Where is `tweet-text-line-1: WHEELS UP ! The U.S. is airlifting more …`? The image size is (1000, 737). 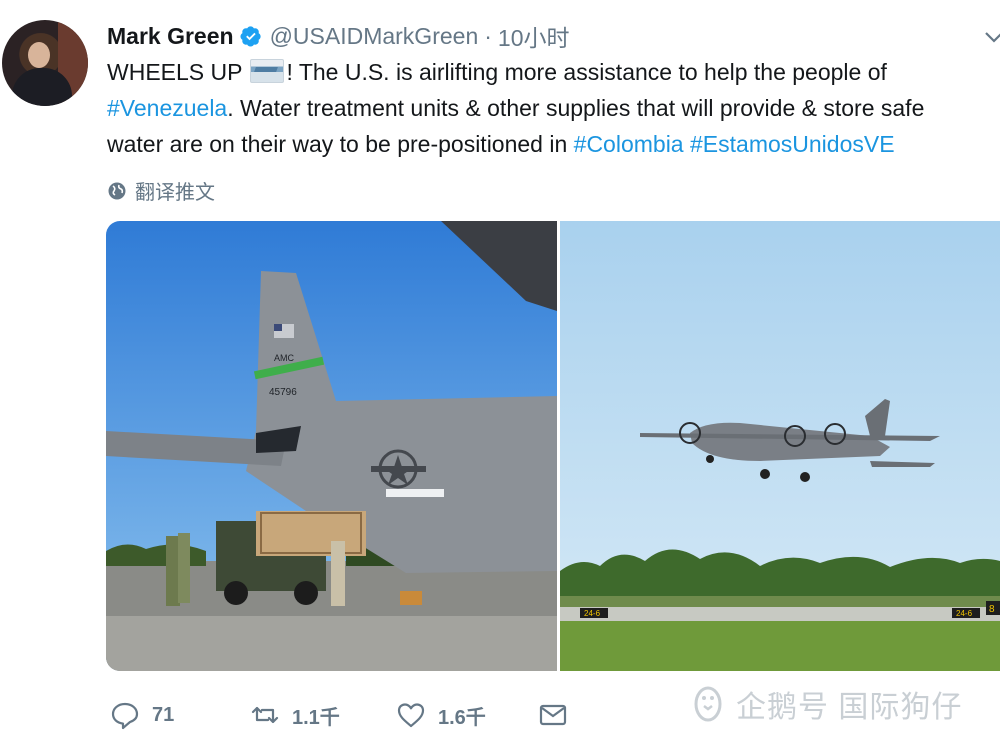
tweet-text-line-1: WHEELS UP ! The U.S. is airlifting more … is located at coordinates (553, 72).